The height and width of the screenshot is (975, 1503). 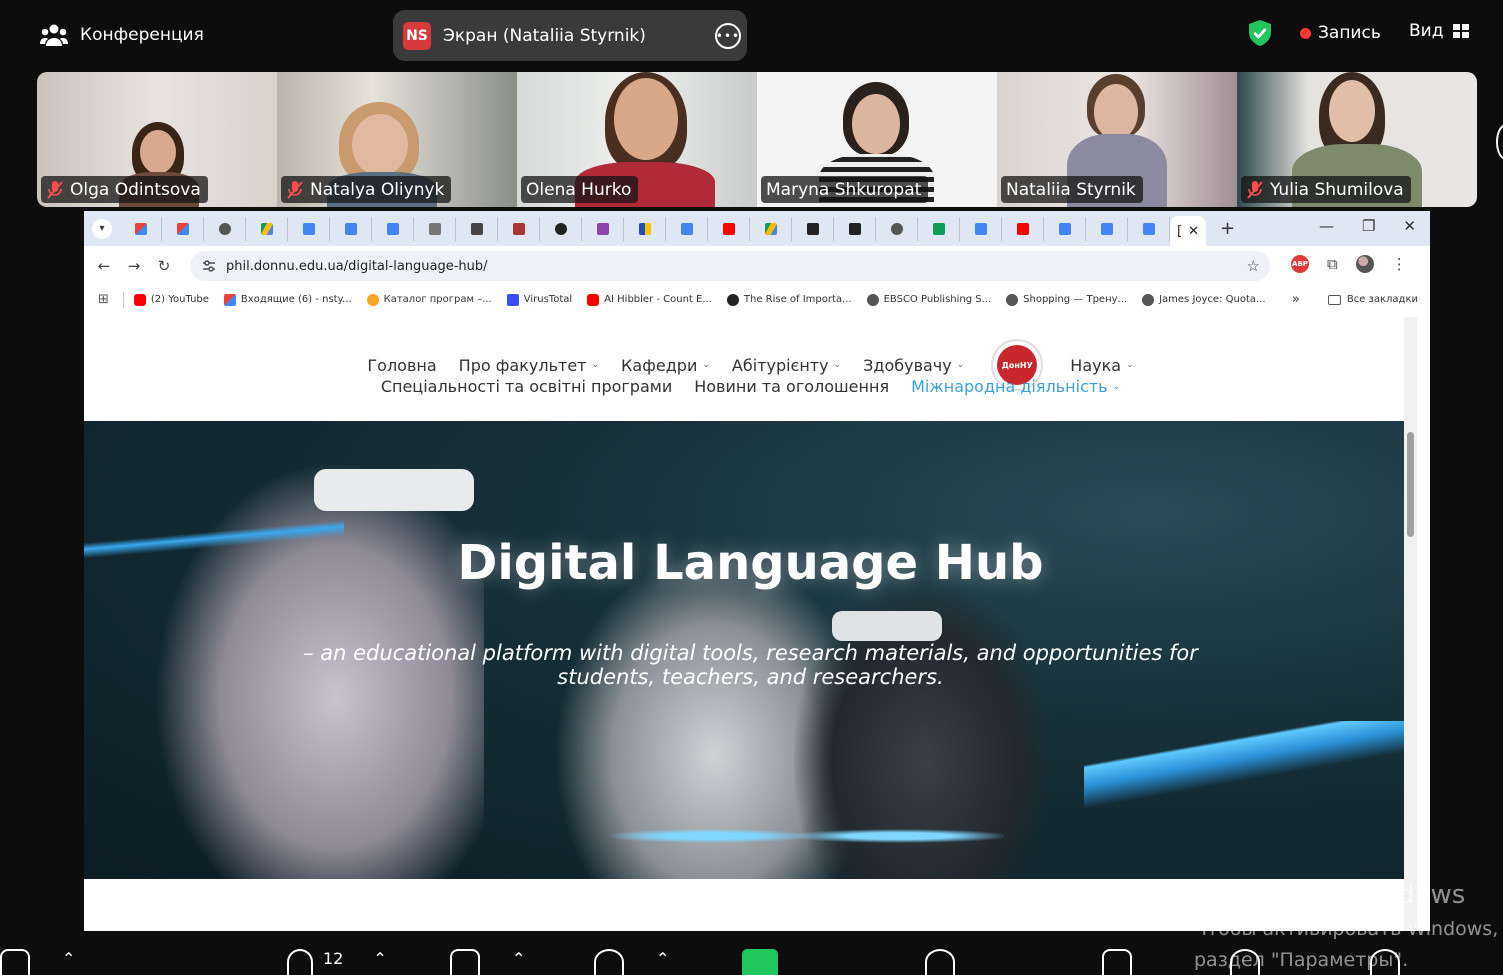 I want to click on tab-search-icon: ▾, so click(x=102, y=228).